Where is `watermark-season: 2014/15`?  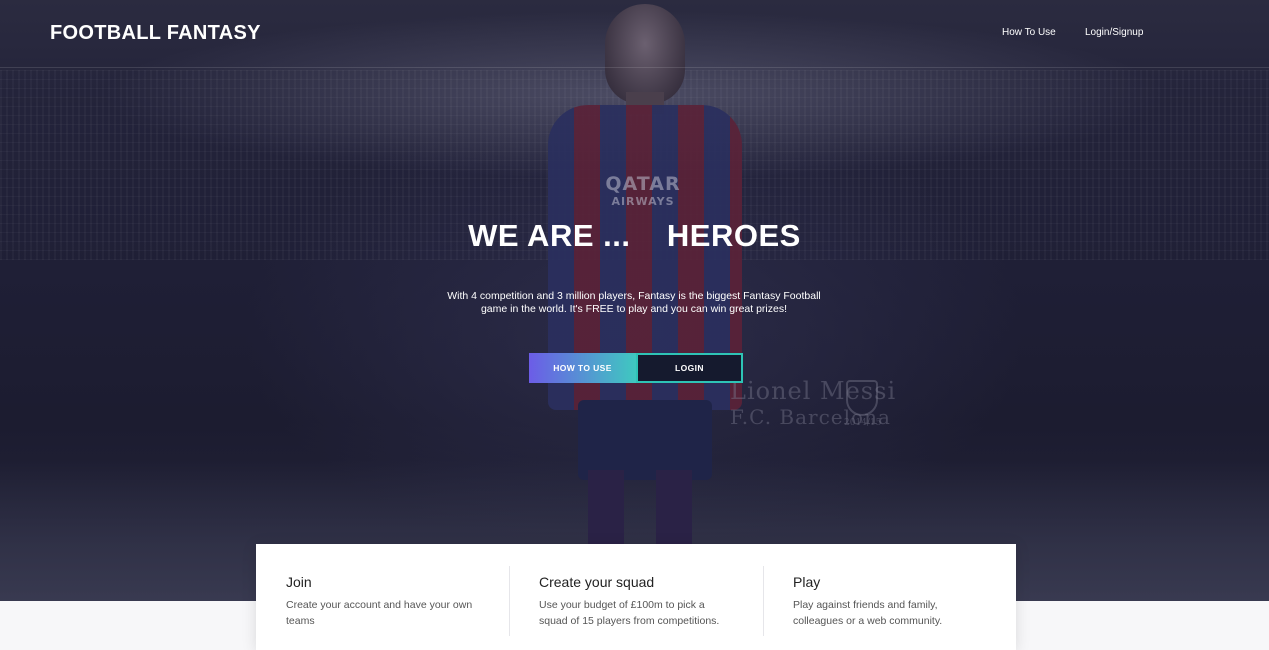 watermark-season: 2014/15 is located at coordinates (863, 423).